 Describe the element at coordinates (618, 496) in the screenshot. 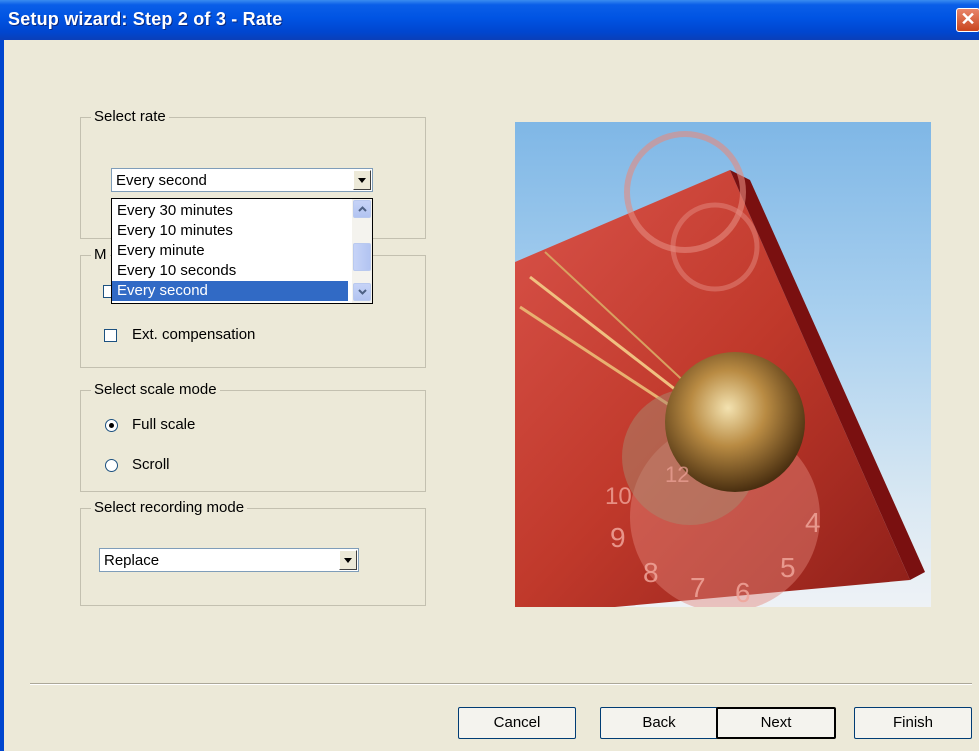

I see `clock-numeral: 10` at that location.